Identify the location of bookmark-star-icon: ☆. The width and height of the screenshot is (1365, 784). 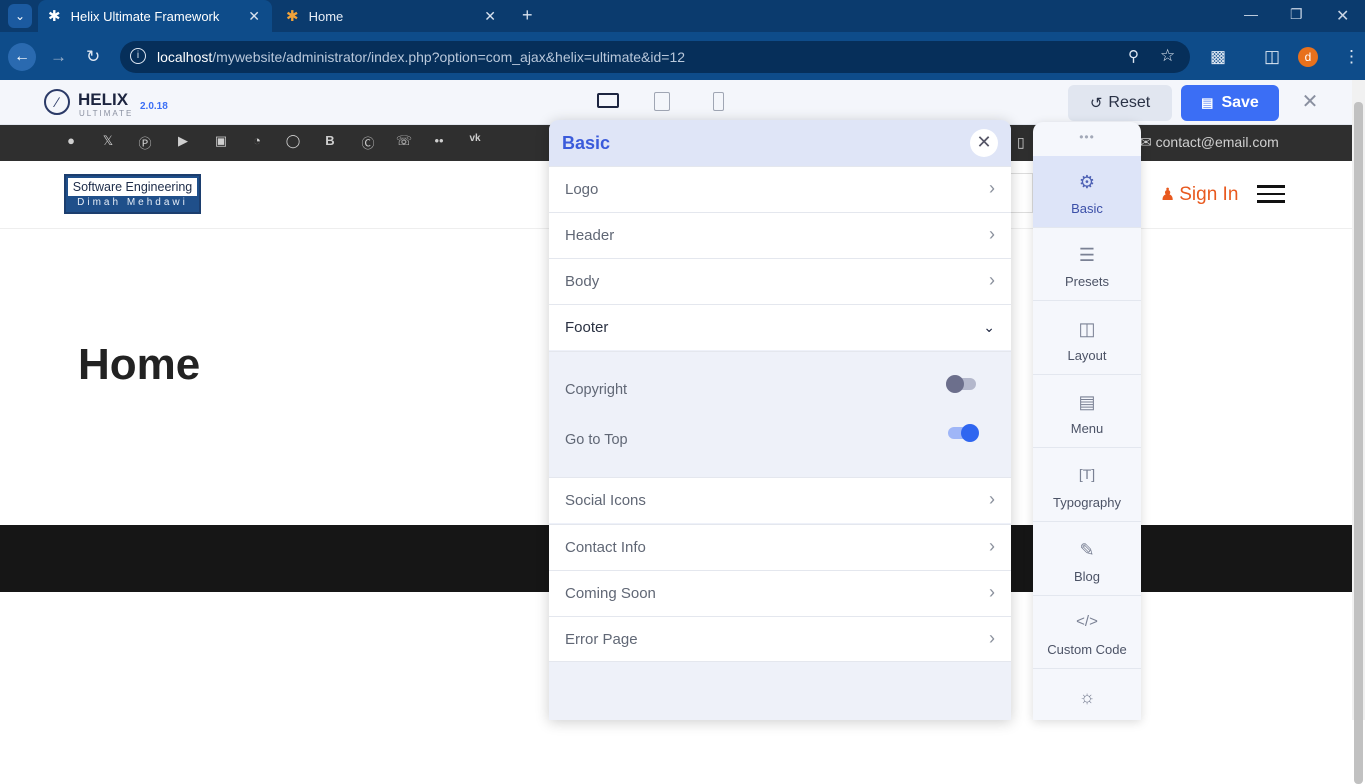
(1167, 56).